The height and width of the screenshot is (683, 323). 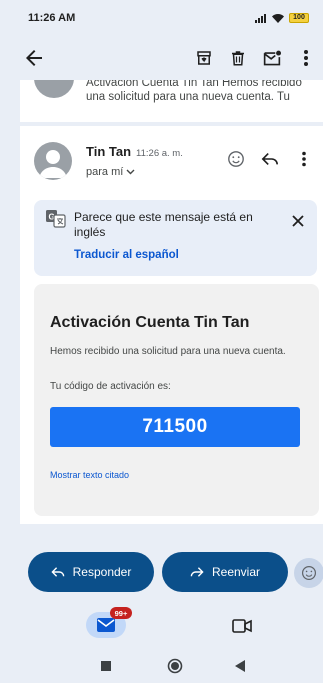 What do you see at coordinates (159, 153) in the screenshot?
I see `message-time: 11:26 a. m.` at bounding box center [159, 153].